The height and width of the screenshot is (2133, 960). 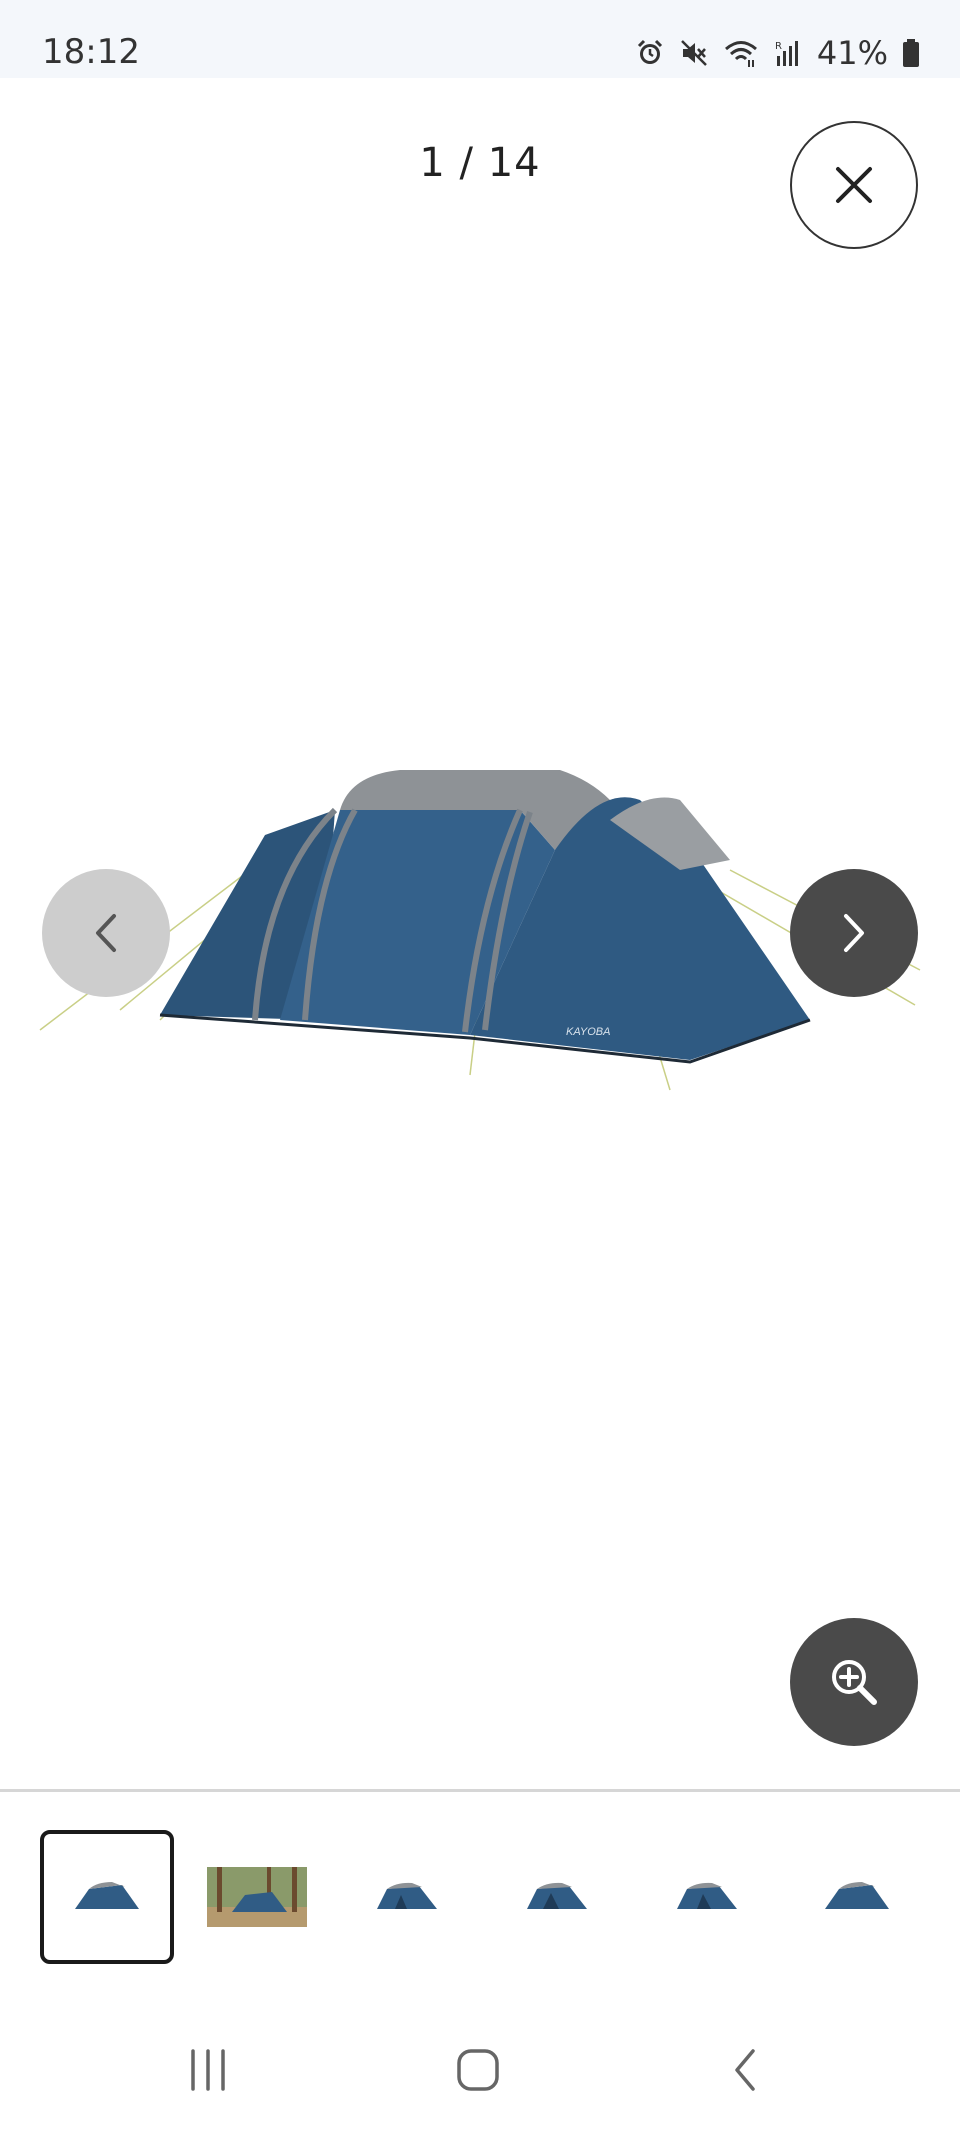 I want to click on thumbnail-strip, so click(x=480, y=1897).